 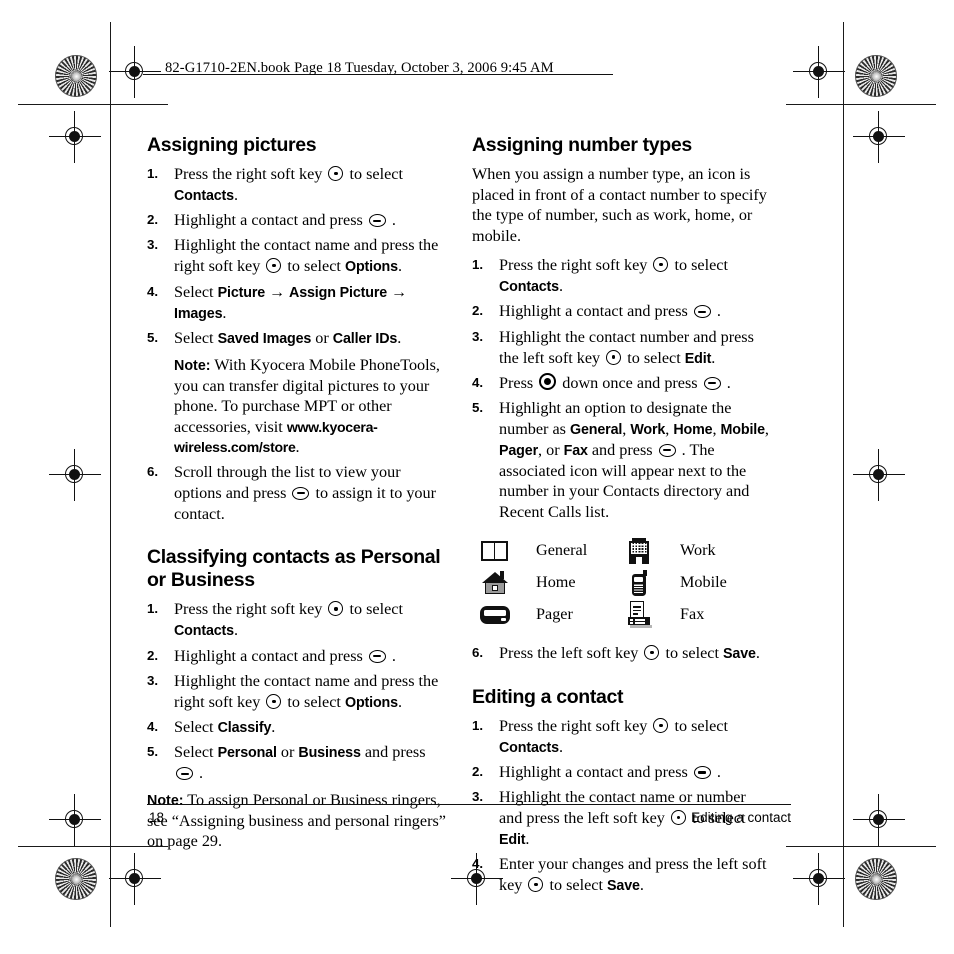 What do you see at coordinates (554, 614) in the screenshot?
I see `legend-label: Pager` at bounding box center [554, 614].